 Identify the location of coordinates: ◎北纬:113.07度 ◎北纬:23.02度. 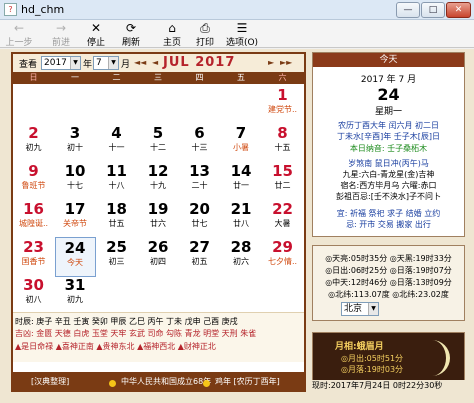
(388, 294).